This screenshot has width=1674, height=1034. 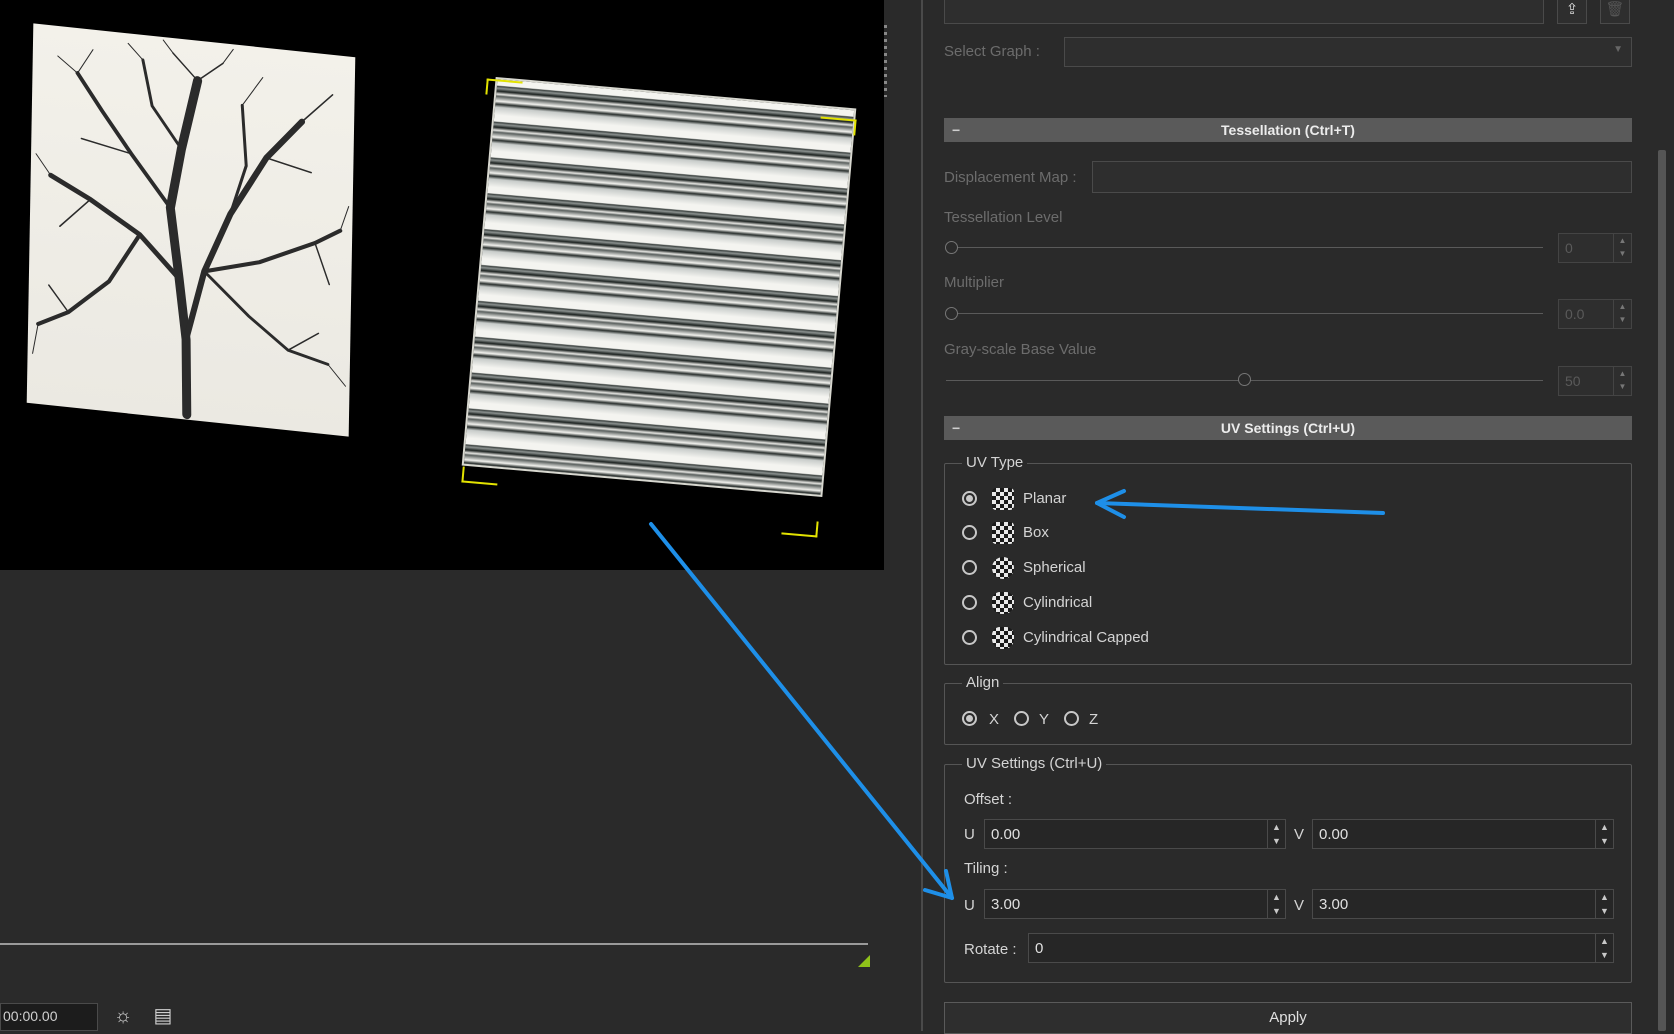 I want to click on tiling-v-field: 3.00 ▲ ▼, so click(x=1463, y=904).